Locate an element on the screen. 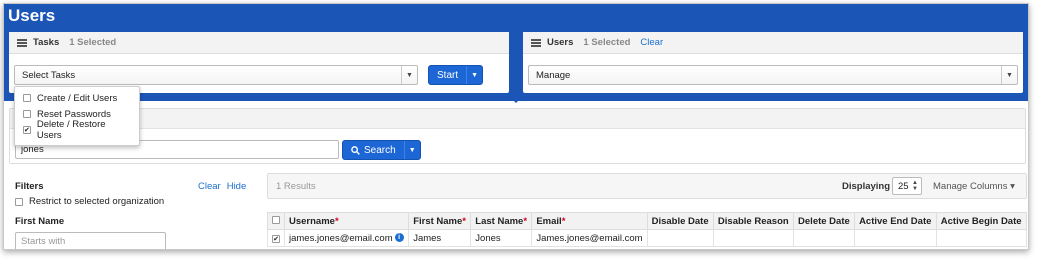 Image resolution: width=1050 pixels, height=273 pixels. tasks-panel-header: Tasks 1 Selected is located at coordinates (259, 43).